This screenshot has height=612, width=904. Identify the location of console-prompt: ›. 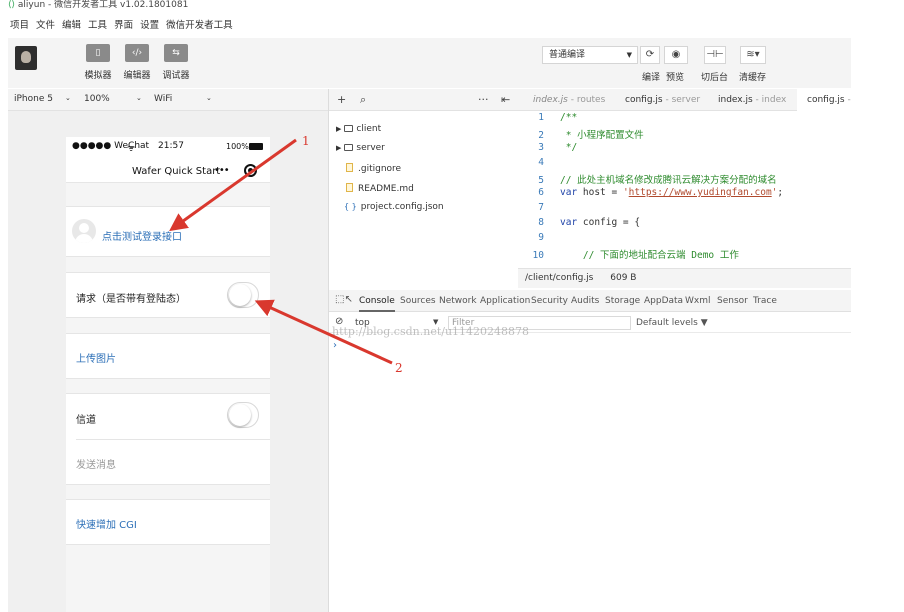
(335, 345).